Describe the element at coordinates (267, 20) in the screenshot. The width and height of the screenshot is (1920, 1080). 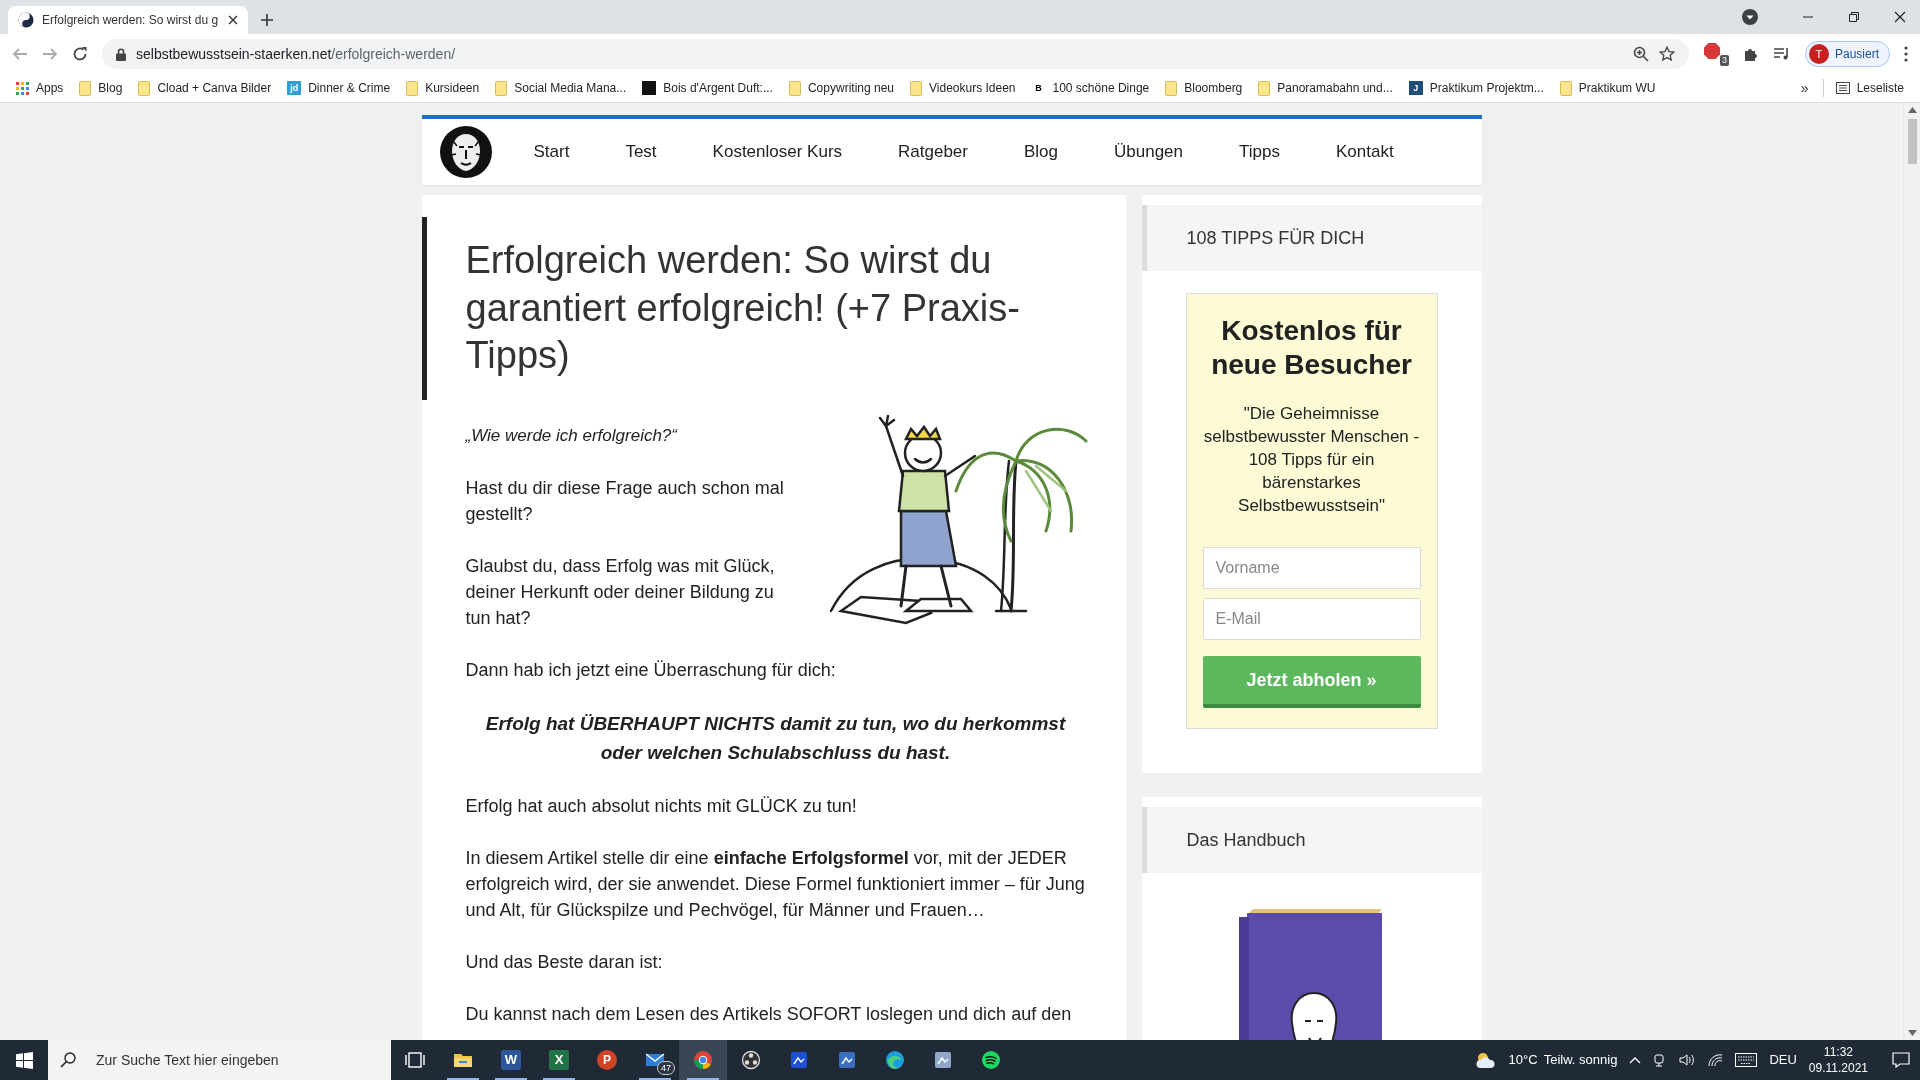
I see `new-tab-icon` at that location.